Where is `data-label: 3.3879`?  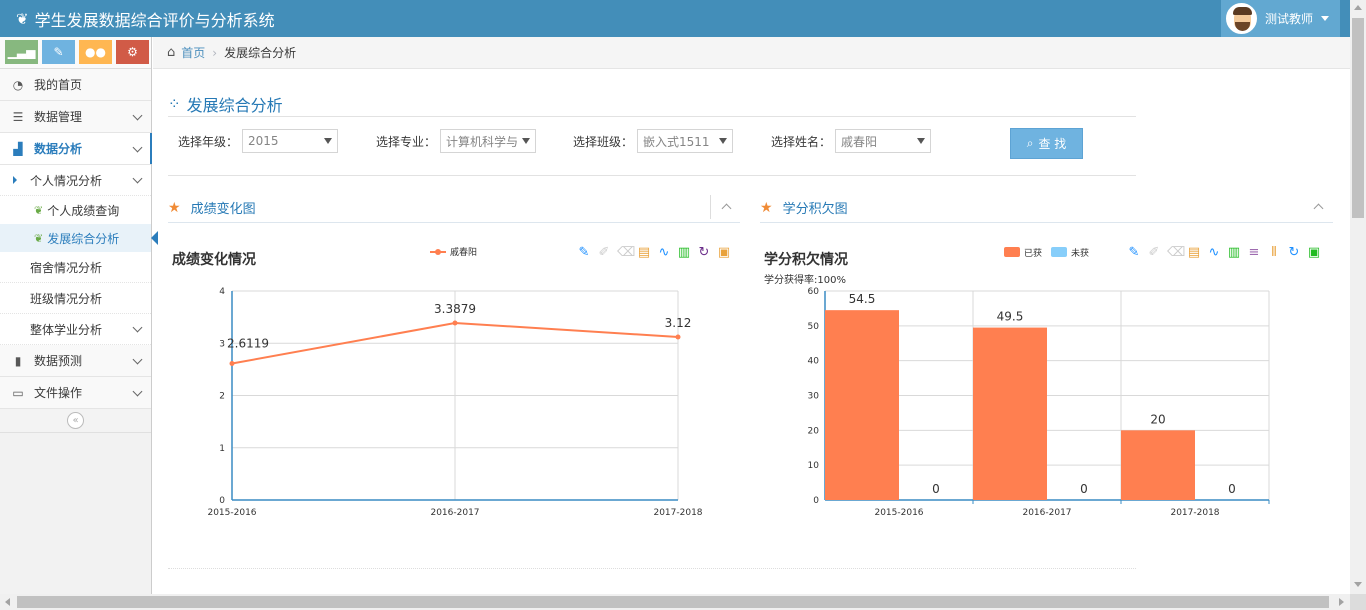
data-label: 3.3879 is located at coordinates (455, 309).